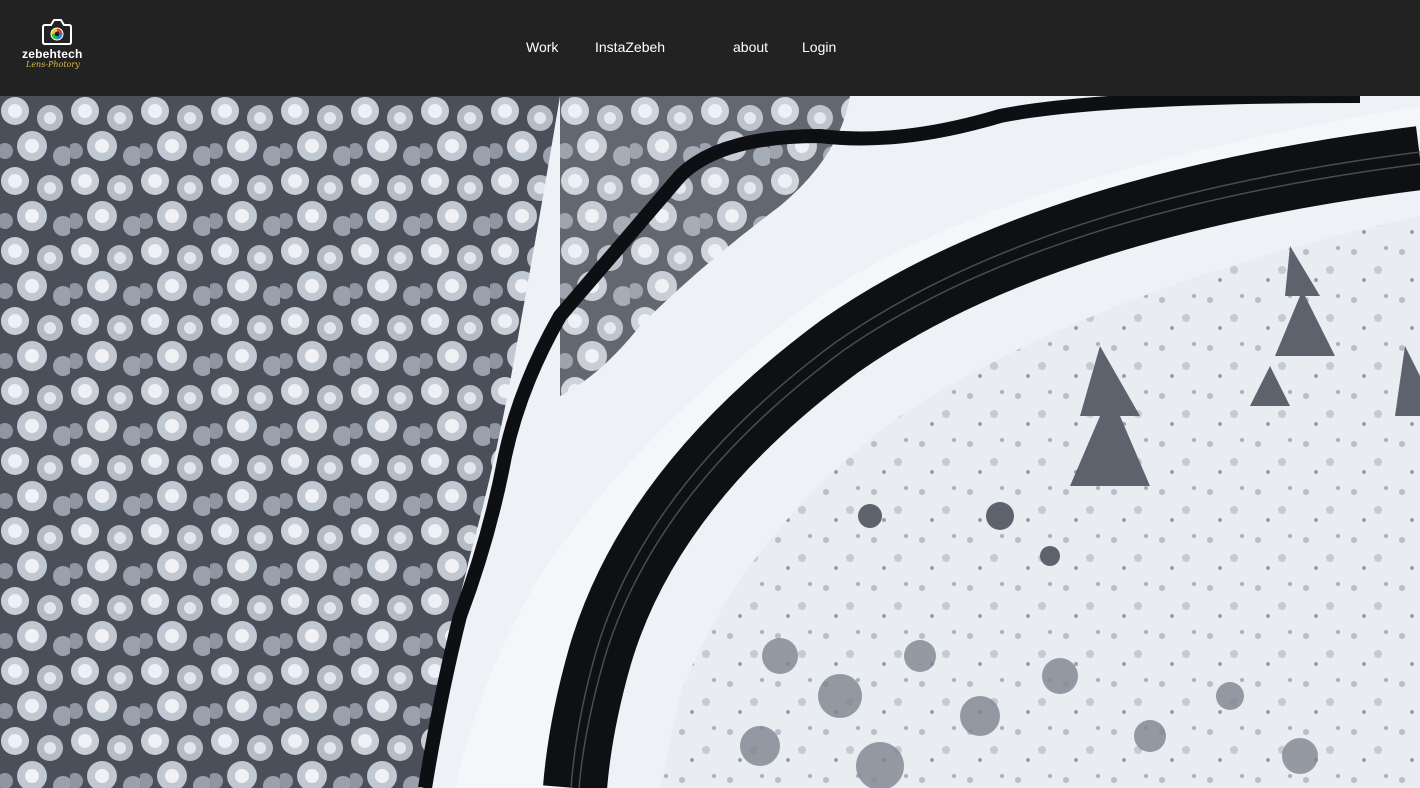 The image size is (1420, 788). Describe the element at coordinates (750, 47) in the screenshot. I see `nav-about-link: about` at that location.